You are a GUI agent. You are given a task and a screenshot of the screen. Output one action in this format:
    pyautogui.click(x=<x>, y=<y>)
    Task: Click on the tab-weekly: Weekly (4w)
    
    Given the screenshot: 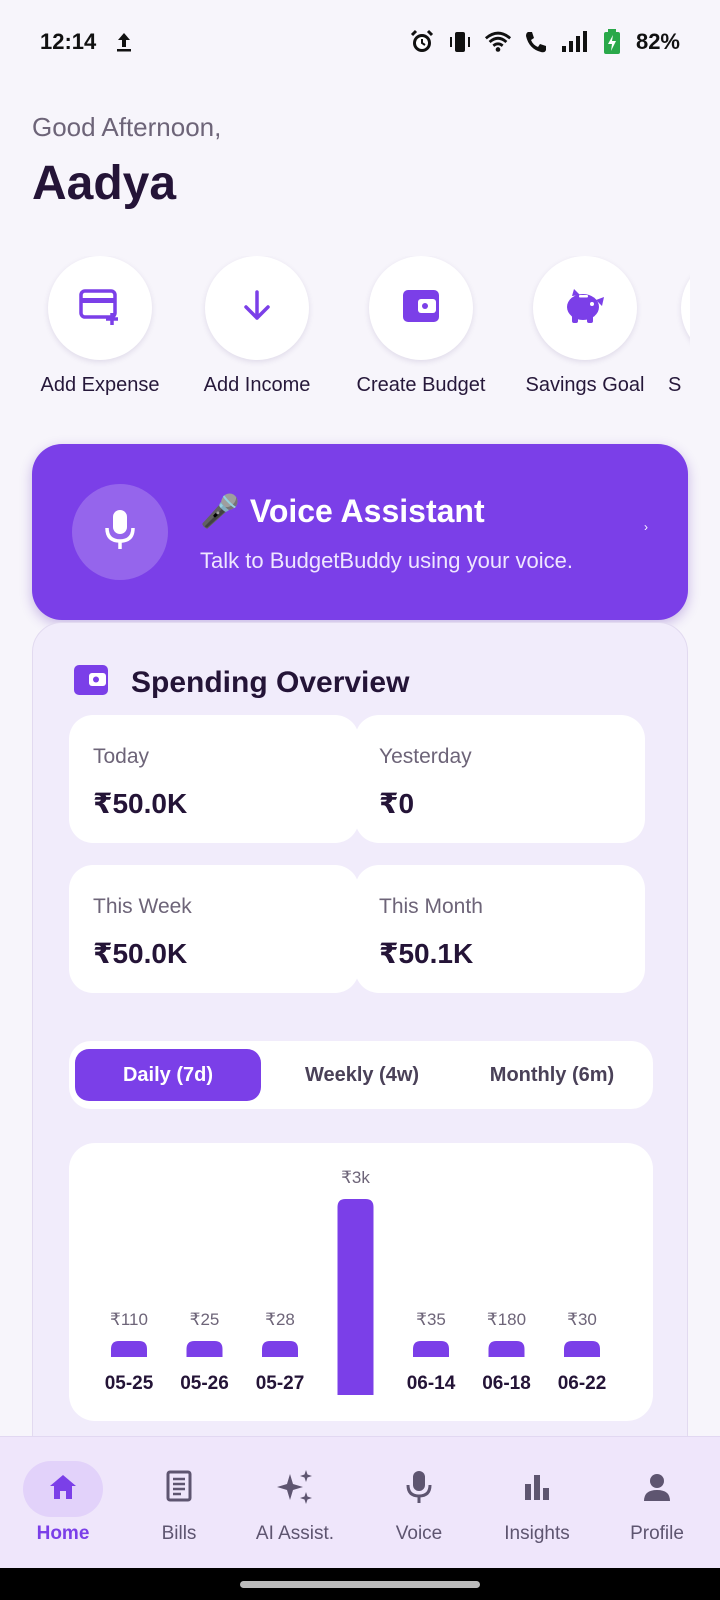 What is the action you would take?
    pyautogui.click(x=362, y=1075)
    